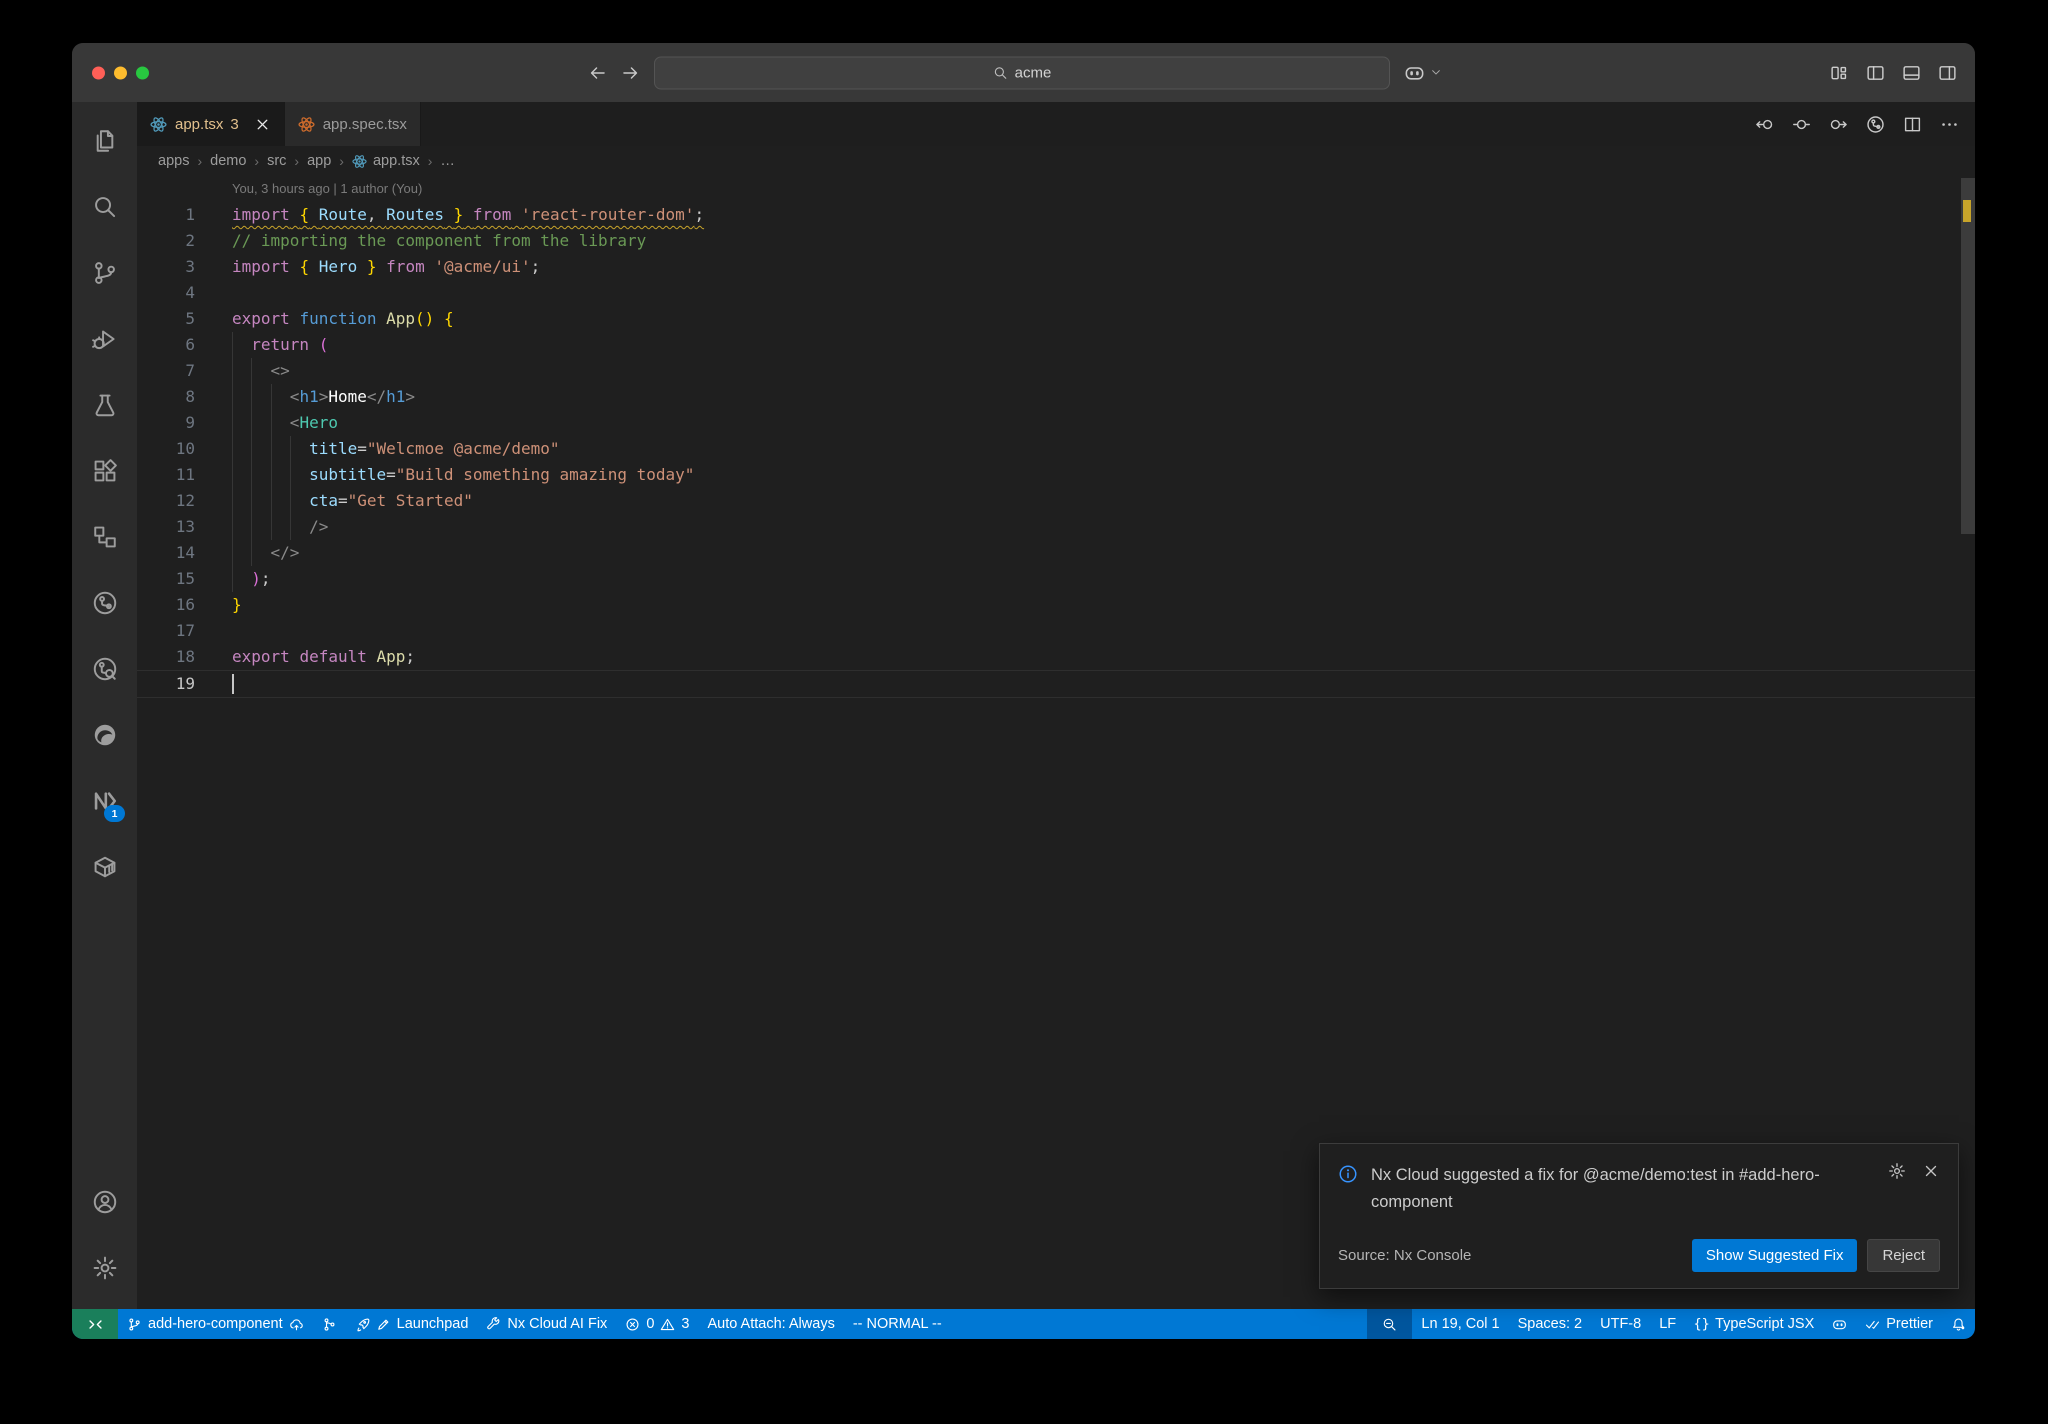 The image size is (2048, 1424). What do you see at coordinates (104, 1202) in the screenshot?
I see `activity-accounts` at bounding box center [104, 1202].